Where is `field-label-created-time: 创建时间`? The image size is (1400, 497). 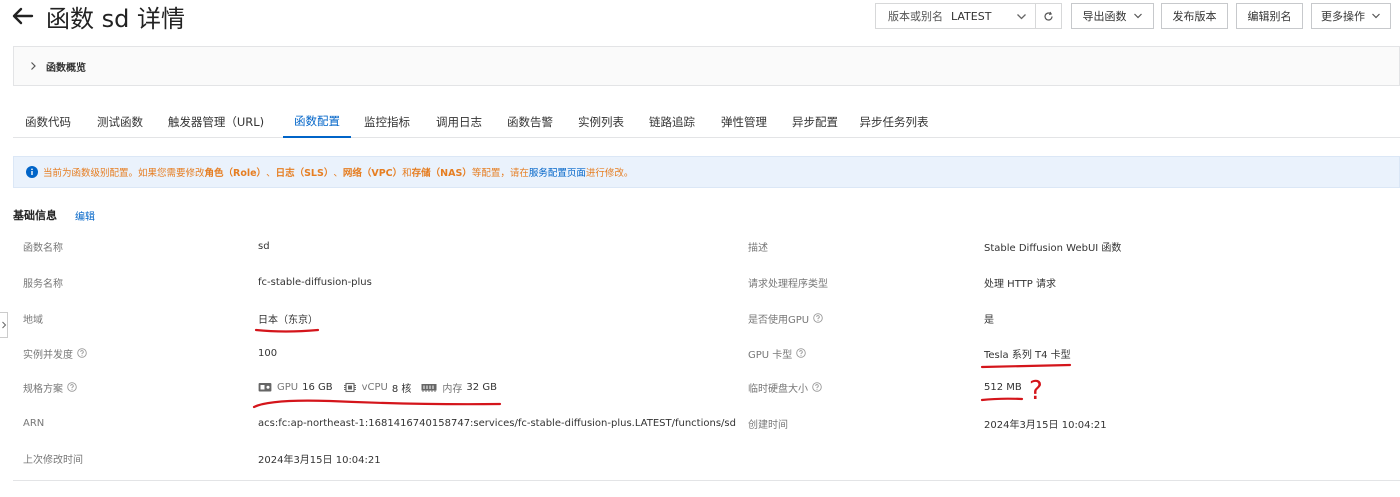
field-label-created-time: 创建时间 is located at coordinates (768, 423).